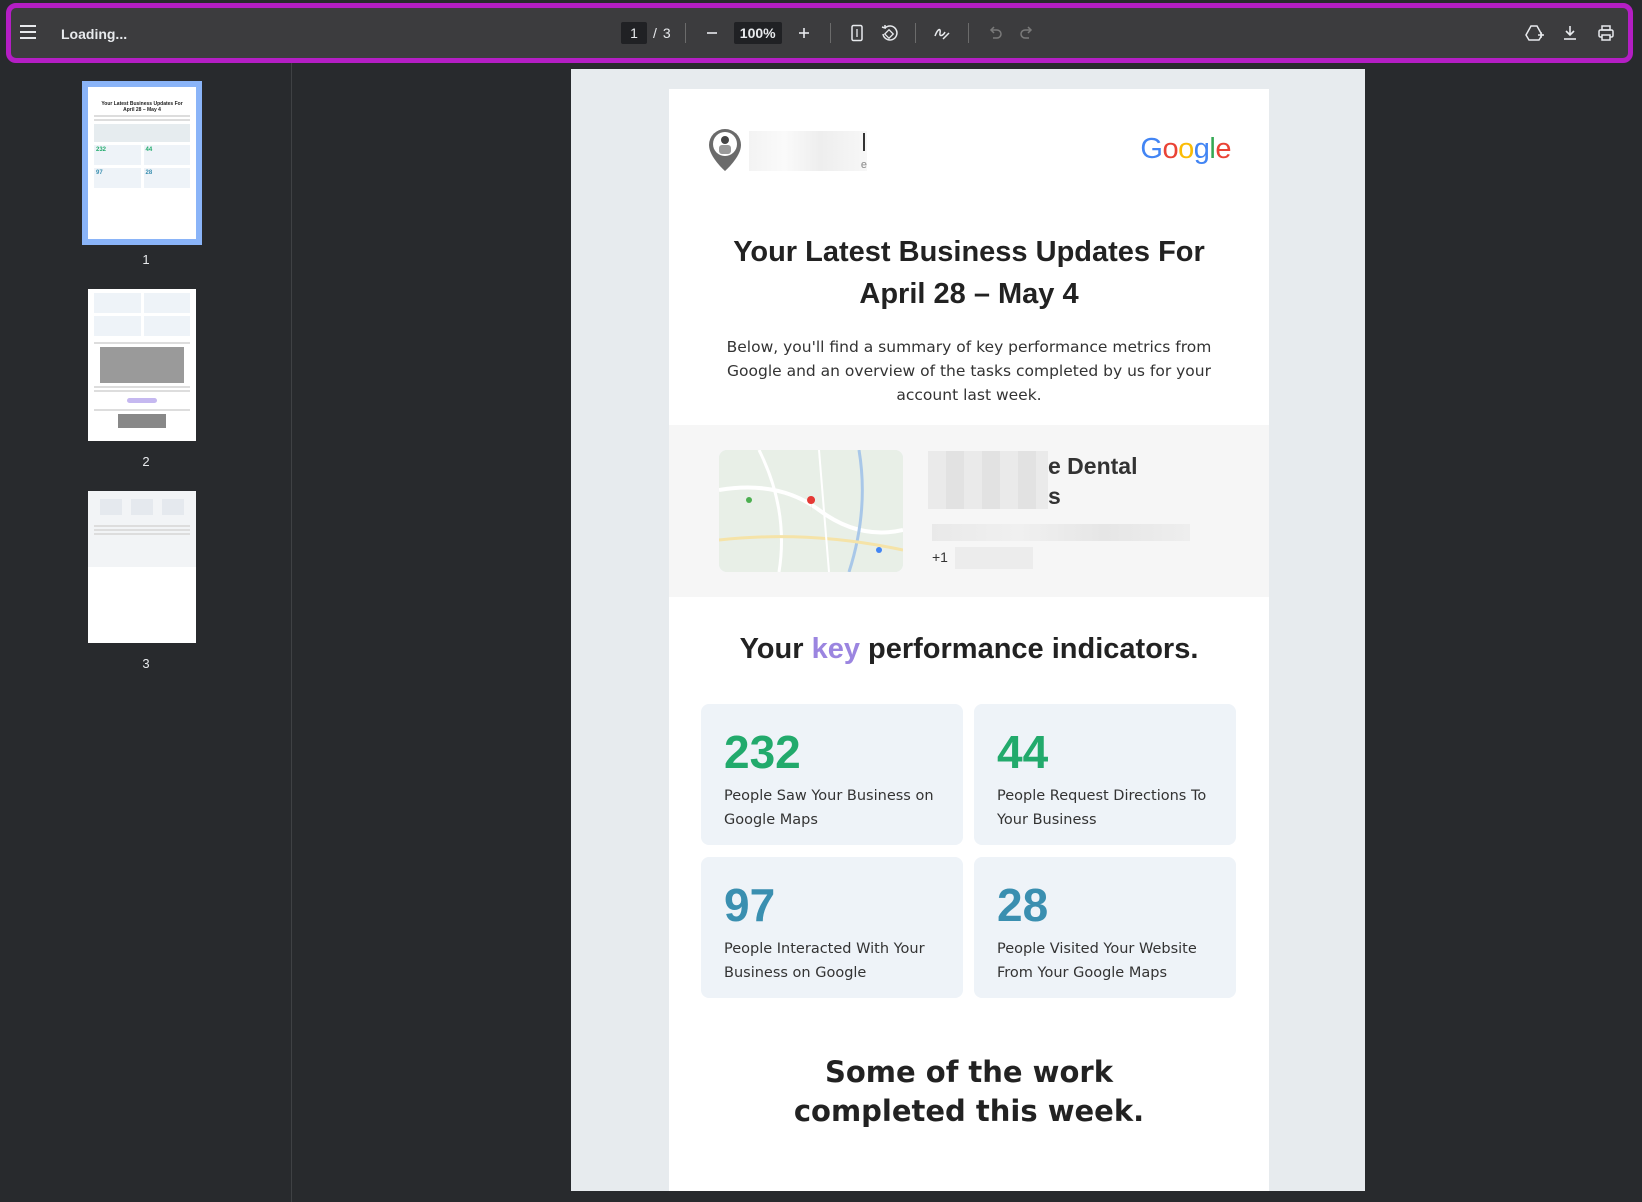 This screenshot has width=1642, height=1202. Describe the element at coordinates (804, 33) in the screenshot. I see `zoom-in-icon` at that location.